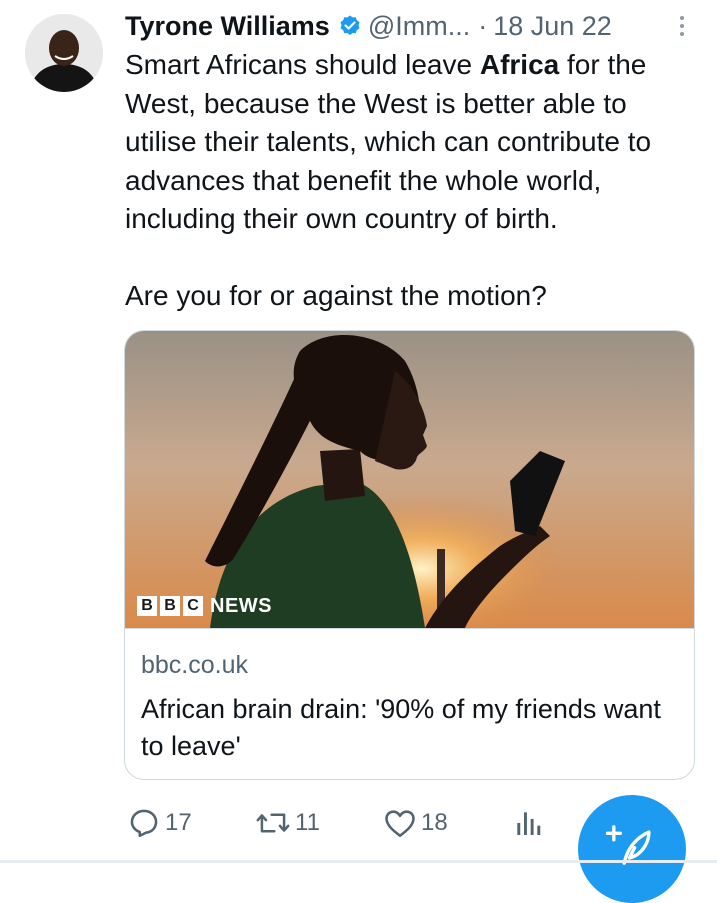  What do you see at coordinates (241, 605) in the screenshot?
I see `bbc-logo-word: NEWS` at bounding box center [241, 605].